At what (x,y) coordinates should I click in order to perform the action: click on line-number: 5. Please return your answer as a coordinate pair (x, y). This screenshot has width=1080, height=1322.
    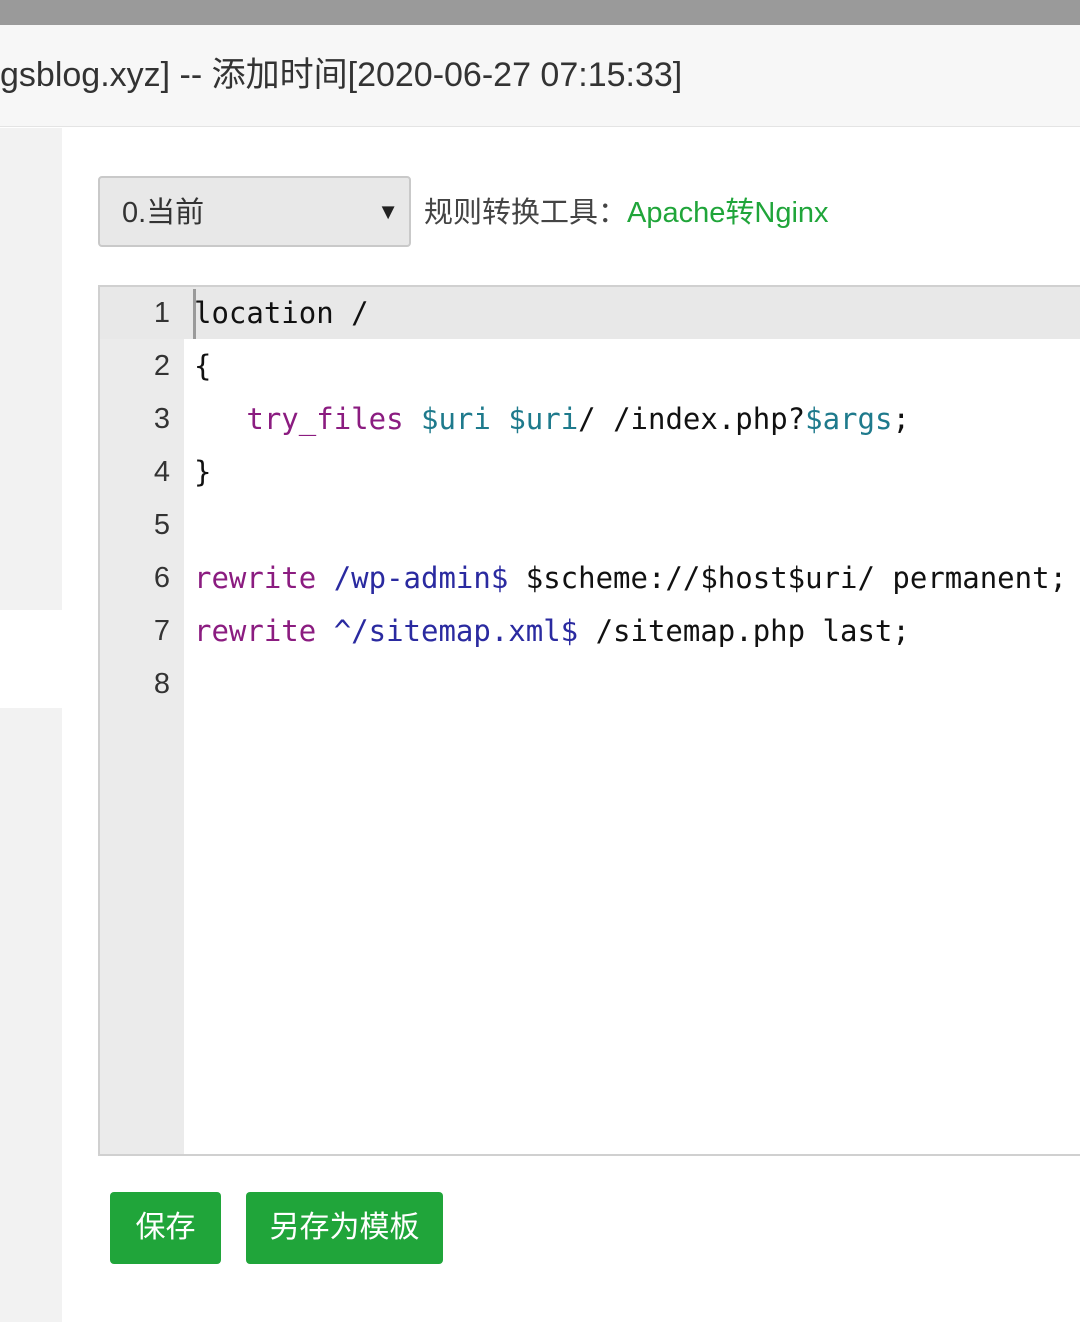
    Looking at the image, I should click on (161, 525).